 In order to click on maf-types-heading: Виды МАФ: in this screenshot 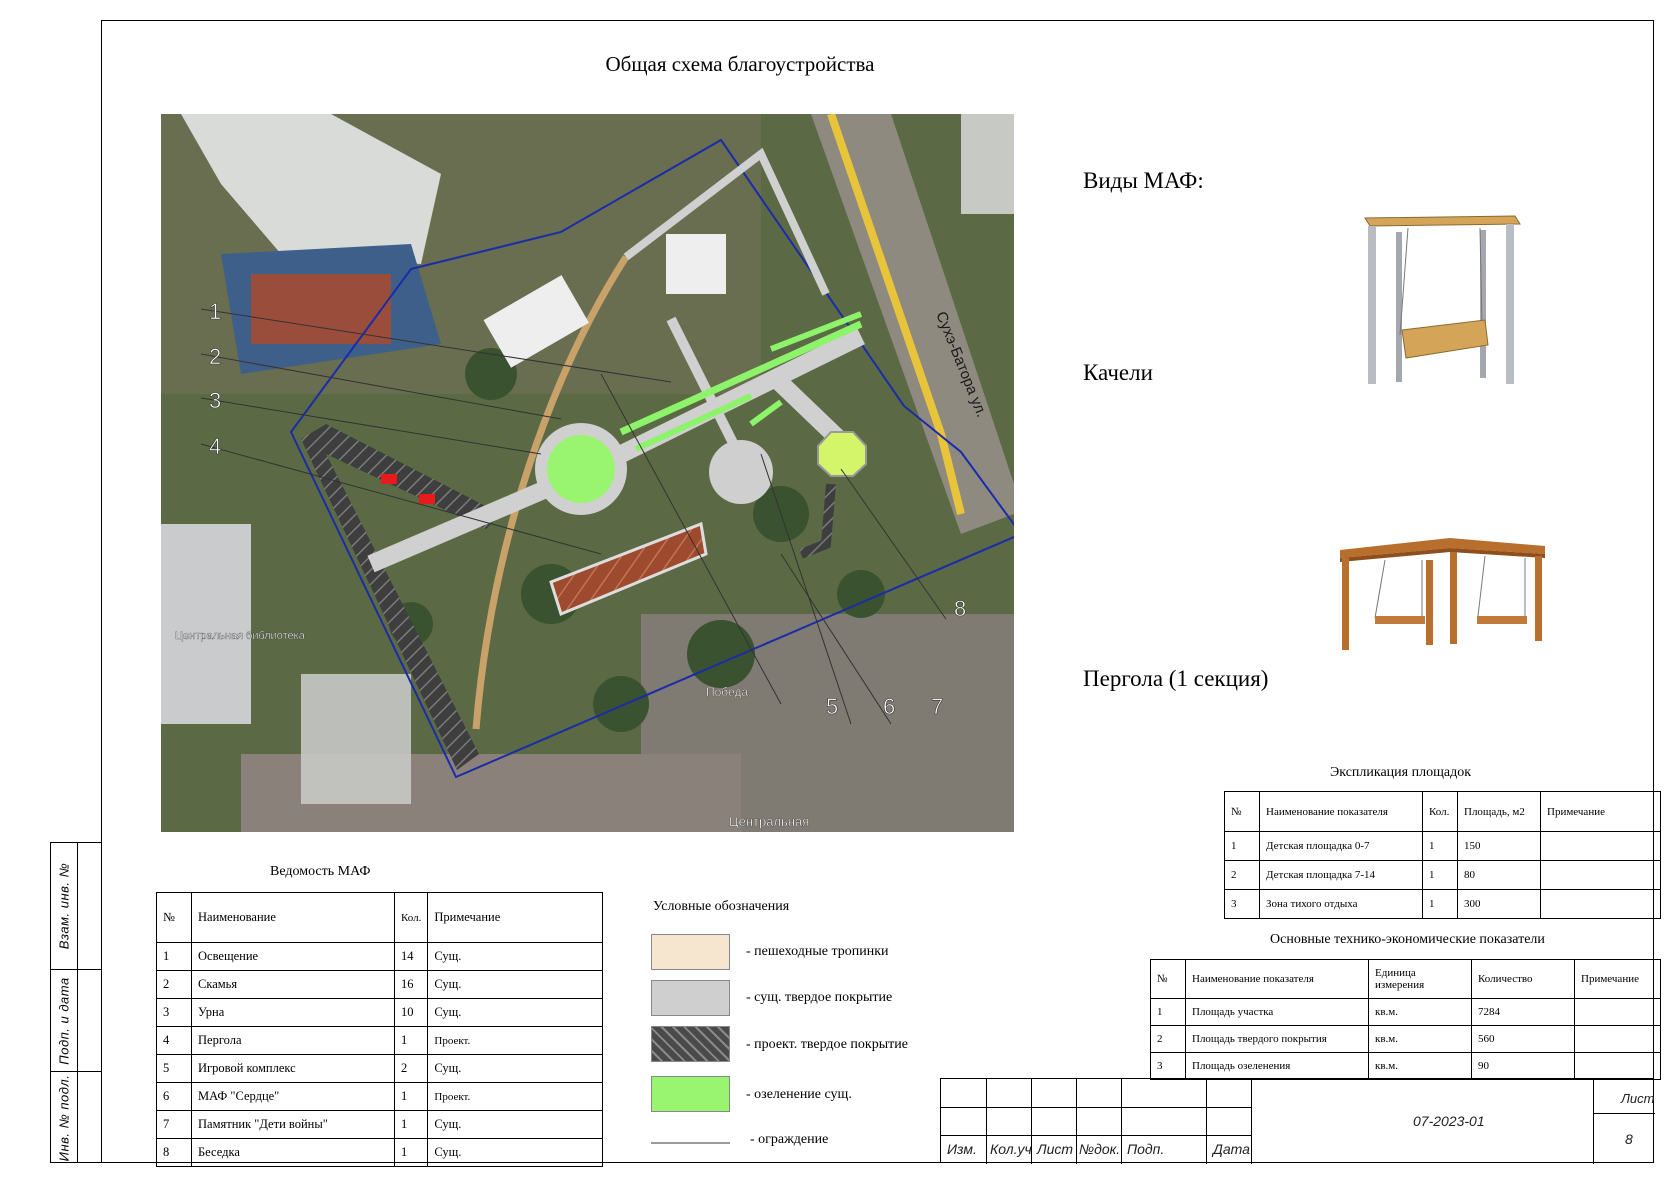, I will do `click(1143, 180)`.